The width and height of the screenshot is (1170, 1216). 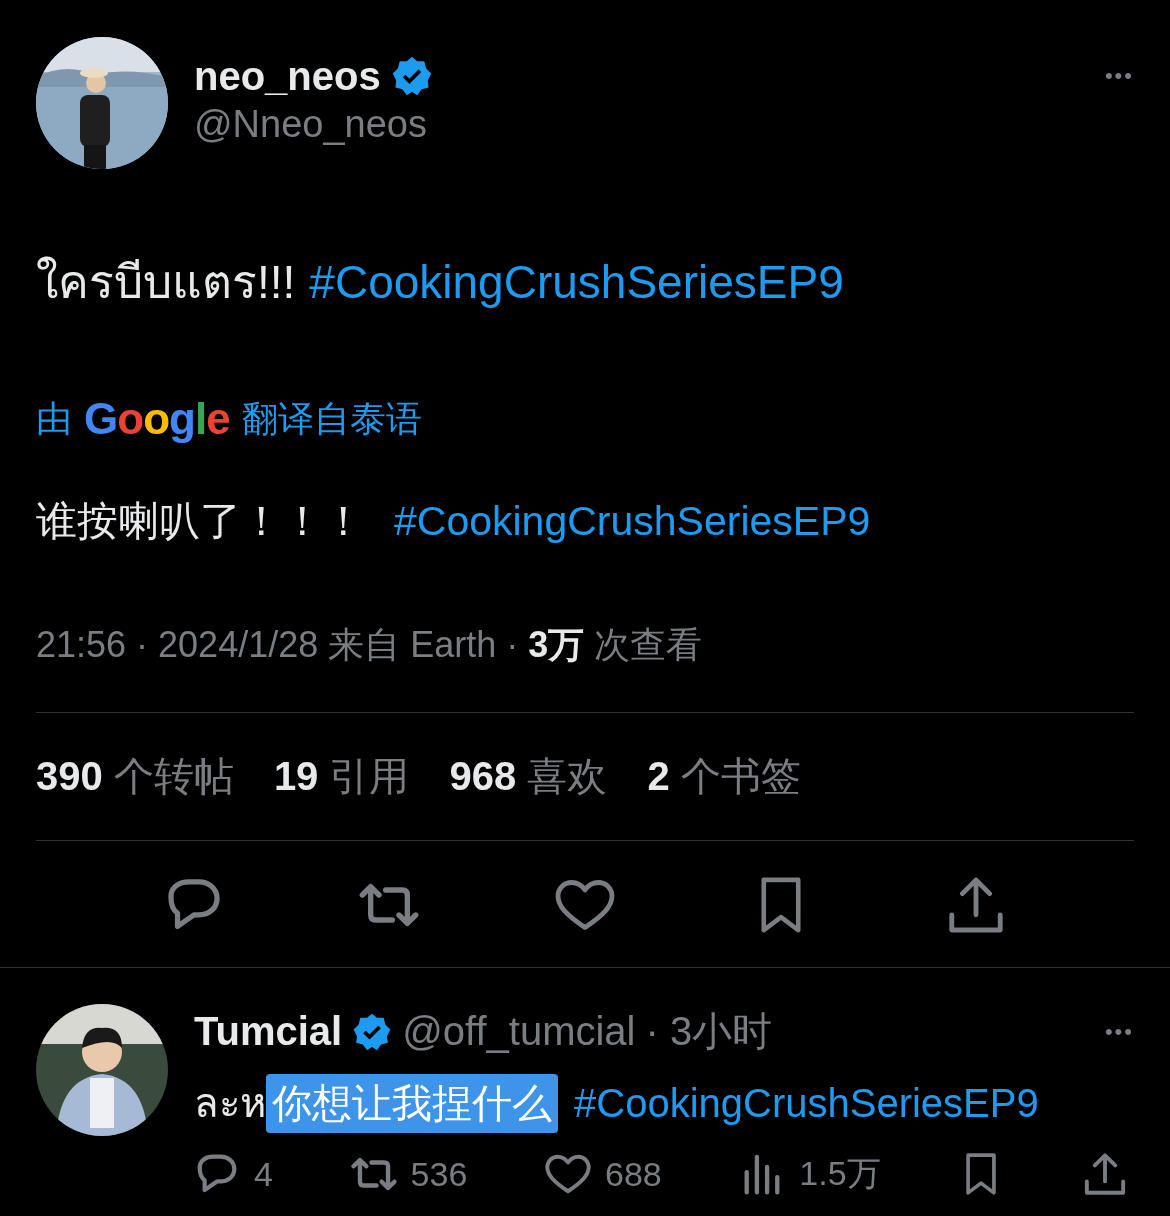 What do you see at coordinates (331, 419) in the screenshot?
I see `translation-source: 翻译自泰语` at bounding box center [331, 419].